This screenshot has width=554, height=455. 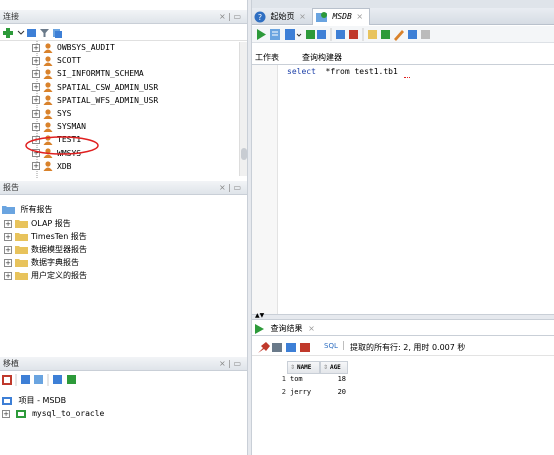 What do you see at coordinates (371, 34) in the screenshot?
I see `editor-toolbar-icons` at bounding box center [371, 34].